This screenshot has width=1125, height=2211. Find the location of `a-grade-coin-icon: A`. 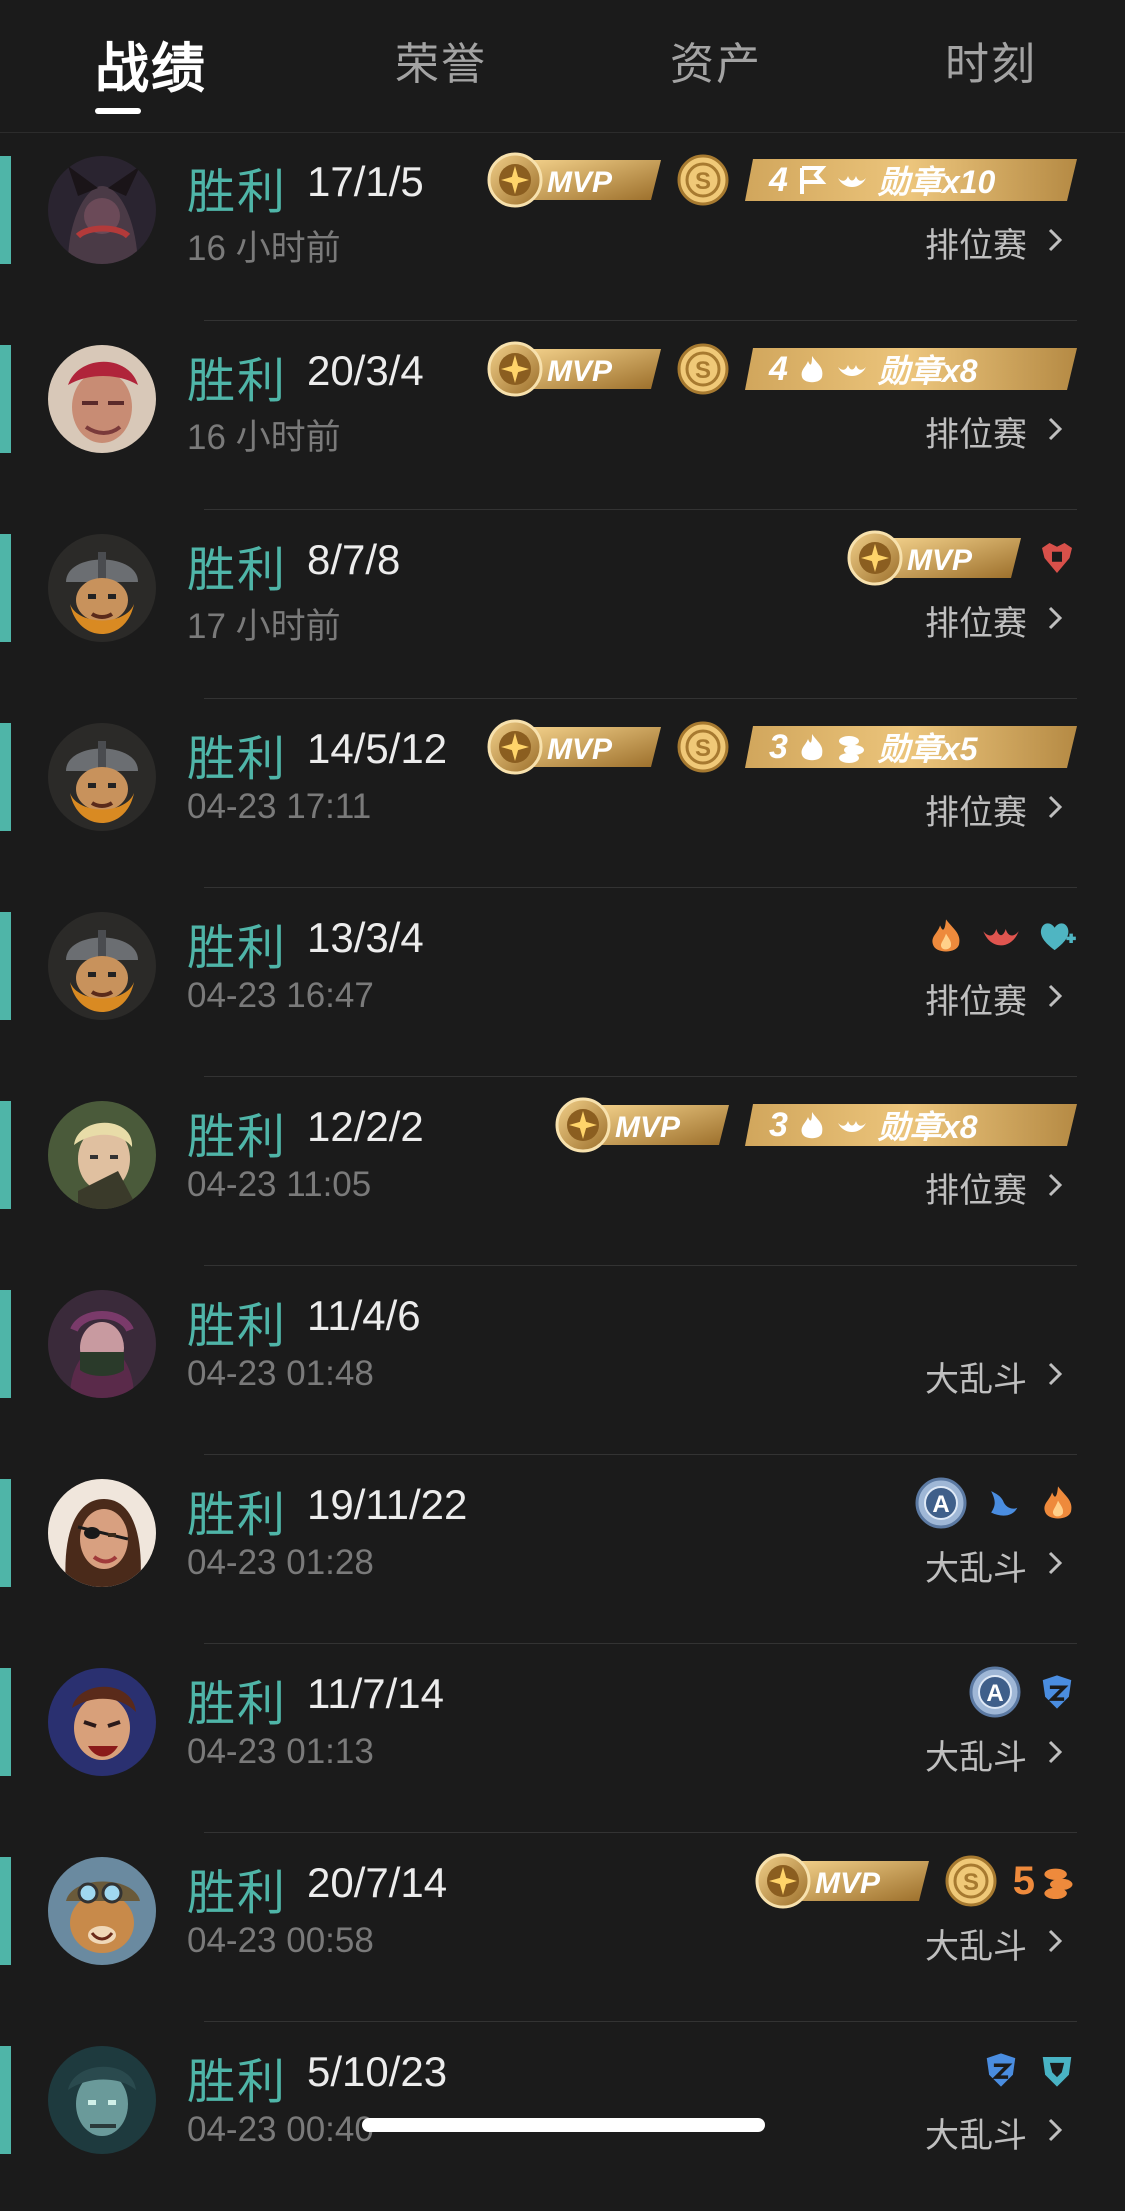

a-grade-coin-icon: A is located at coordinates (941, 1503).